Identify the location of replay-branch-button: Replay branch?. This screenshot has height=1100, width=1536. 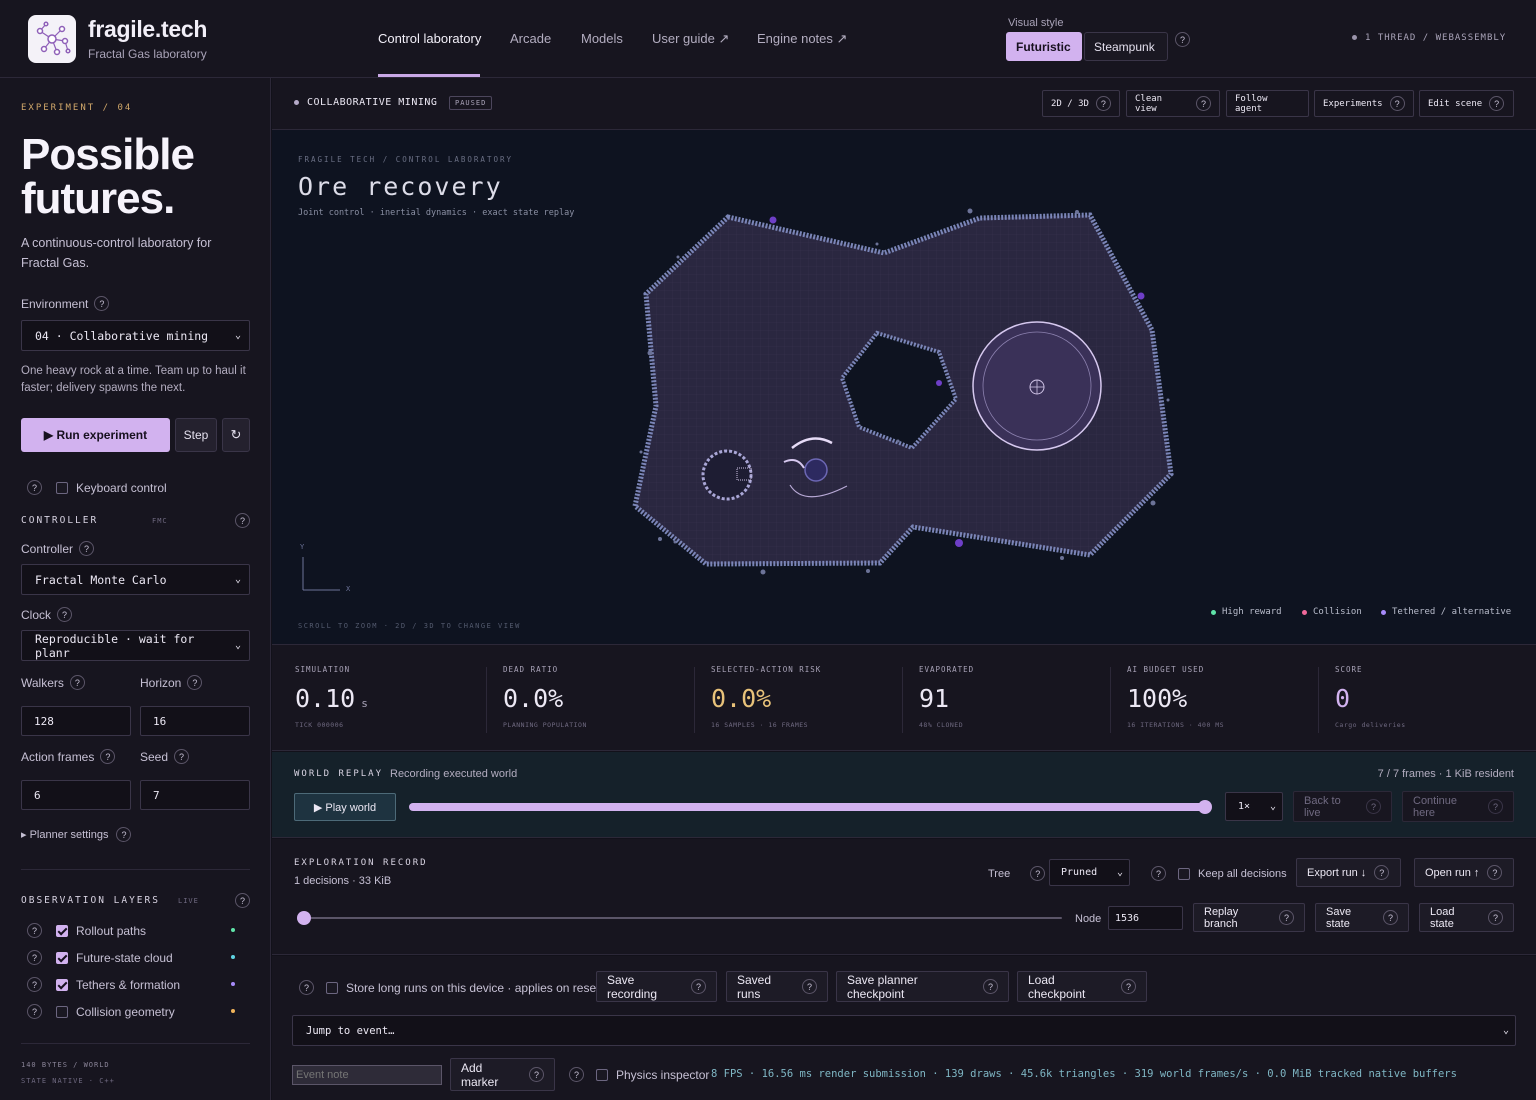
(1249, 917).